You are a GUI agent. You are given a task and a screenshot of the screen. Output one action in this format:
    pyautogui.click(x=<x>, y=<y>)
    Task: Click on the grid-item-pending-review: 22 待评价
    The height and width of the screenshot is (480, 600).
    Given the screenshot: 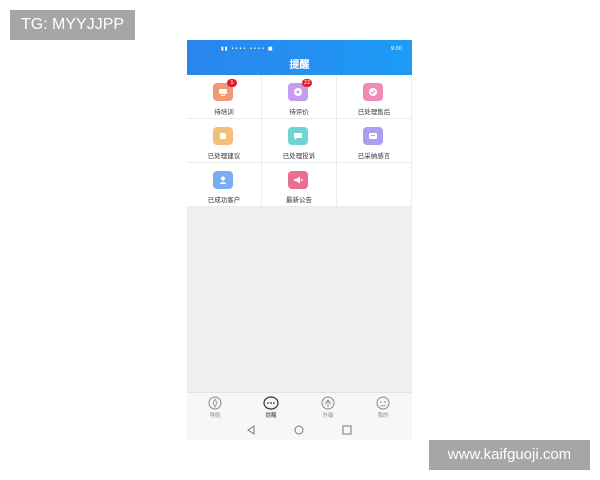 What is the action you would take?
    pyautogui.click(x=299, y=97)
    